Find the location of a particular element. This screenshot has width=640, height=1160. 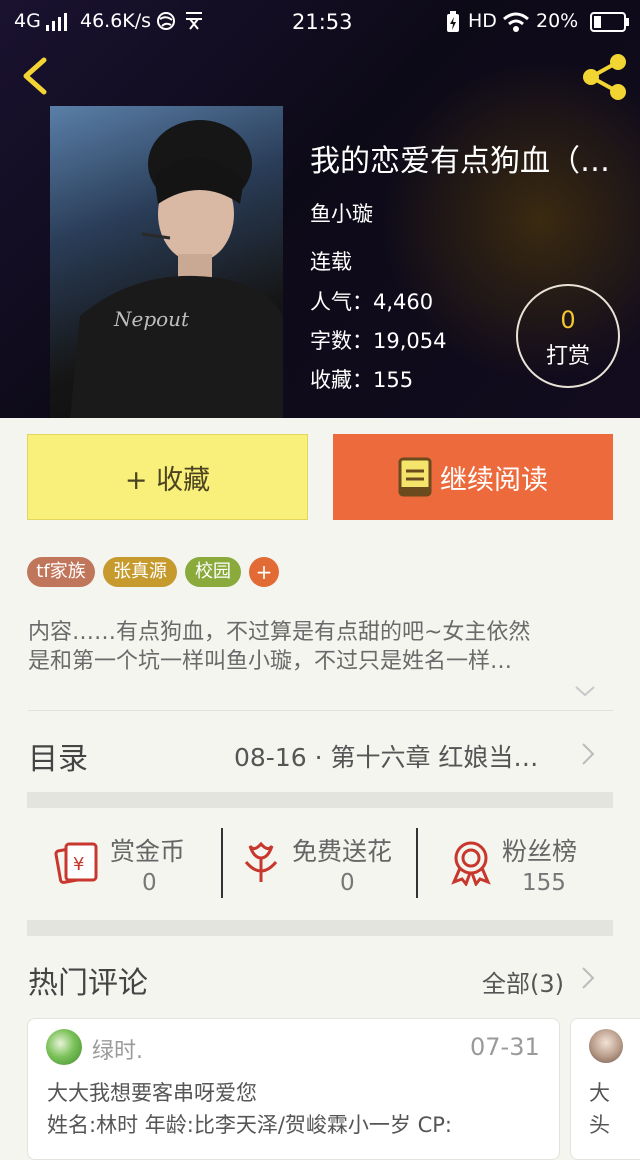

continue-reading-button: 继续阅读 is located at coordinates (473, 477).